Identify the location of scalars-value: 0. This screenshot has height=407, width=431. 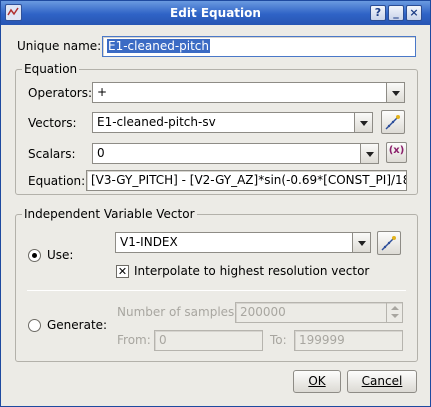
(101, 153).